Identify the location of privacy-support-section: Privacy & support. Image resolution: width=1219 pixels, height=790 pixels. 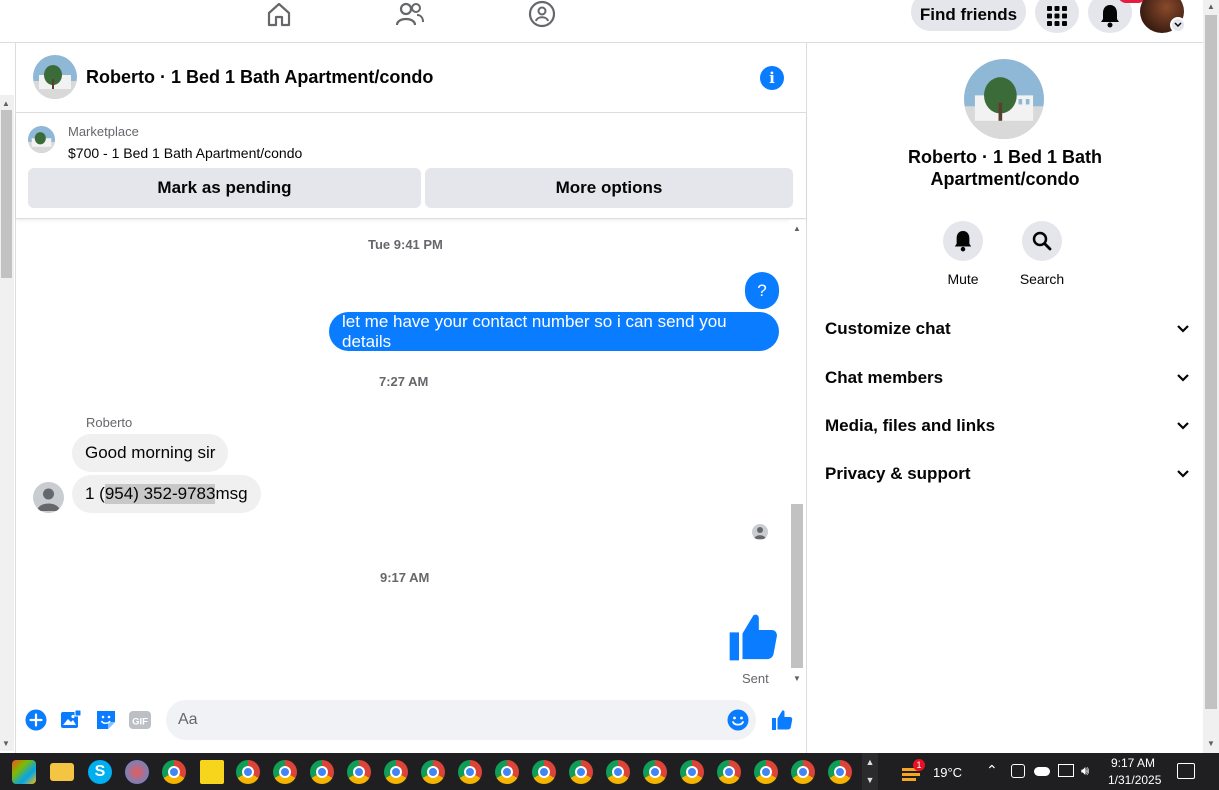
(1007, 474).